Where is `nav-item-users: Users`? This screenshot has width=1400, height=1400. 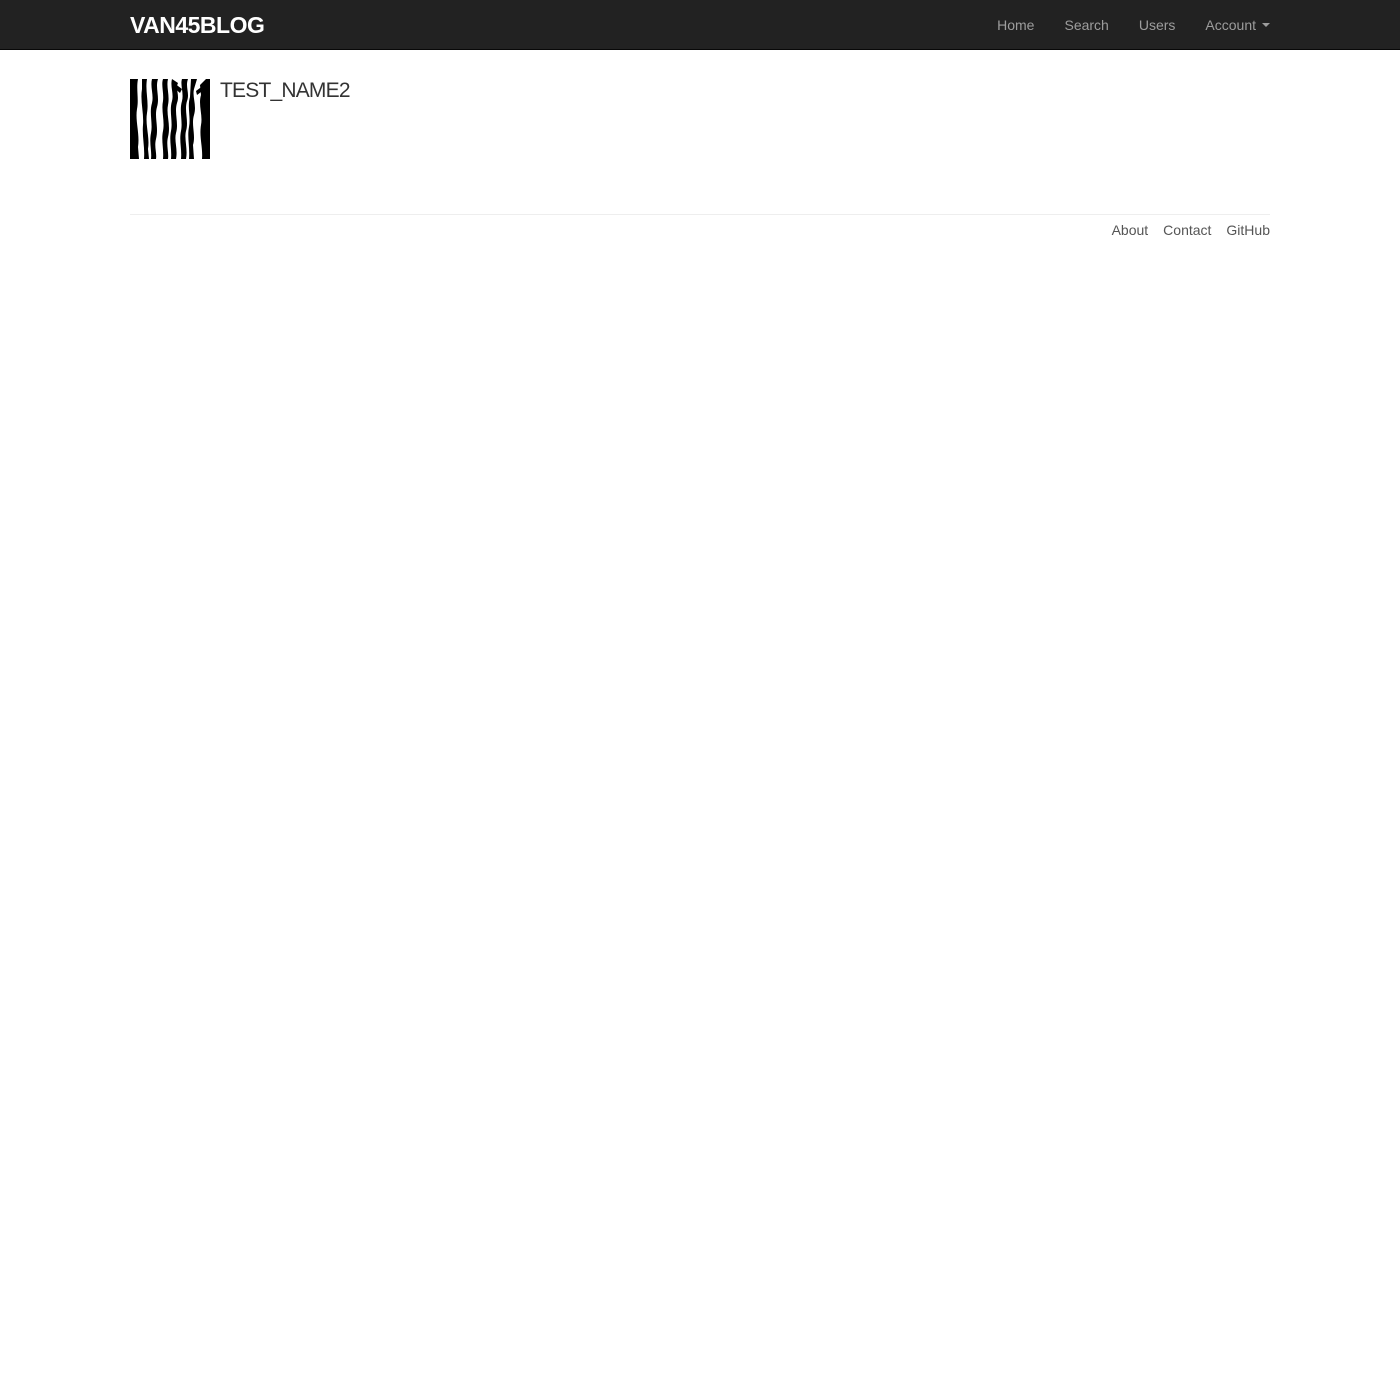
nav-item-users: Users is located at coordinates (1157, 25).